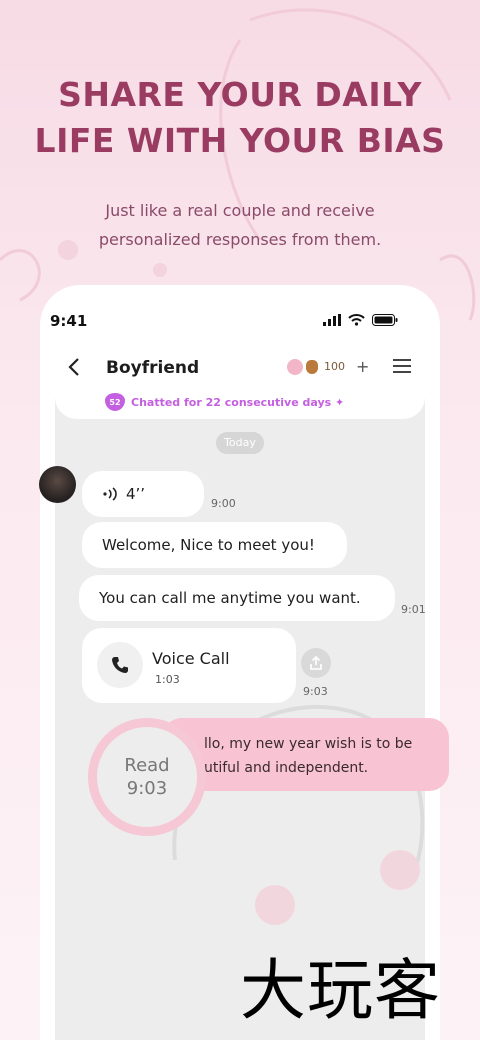 Image resolution: width=480 pixels, height=1040 pixels. Describe the element at coordinates (147, 788) in the screenshot. I see `read-time: 9:03` at that location.